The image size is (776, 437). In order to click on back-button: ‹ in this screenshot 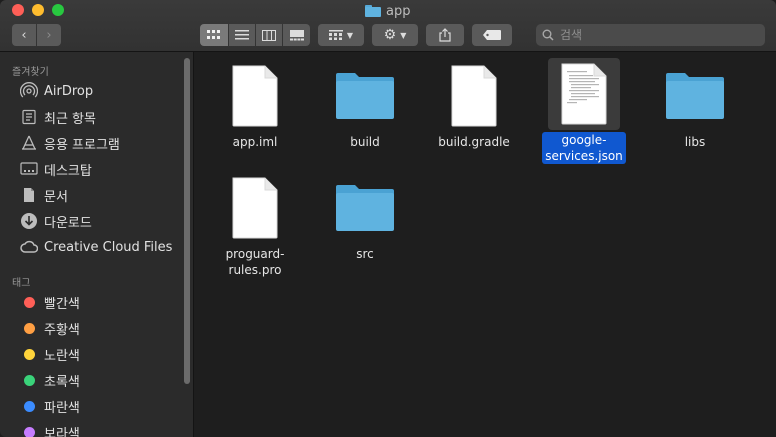, I will do `click(24, 35)`.